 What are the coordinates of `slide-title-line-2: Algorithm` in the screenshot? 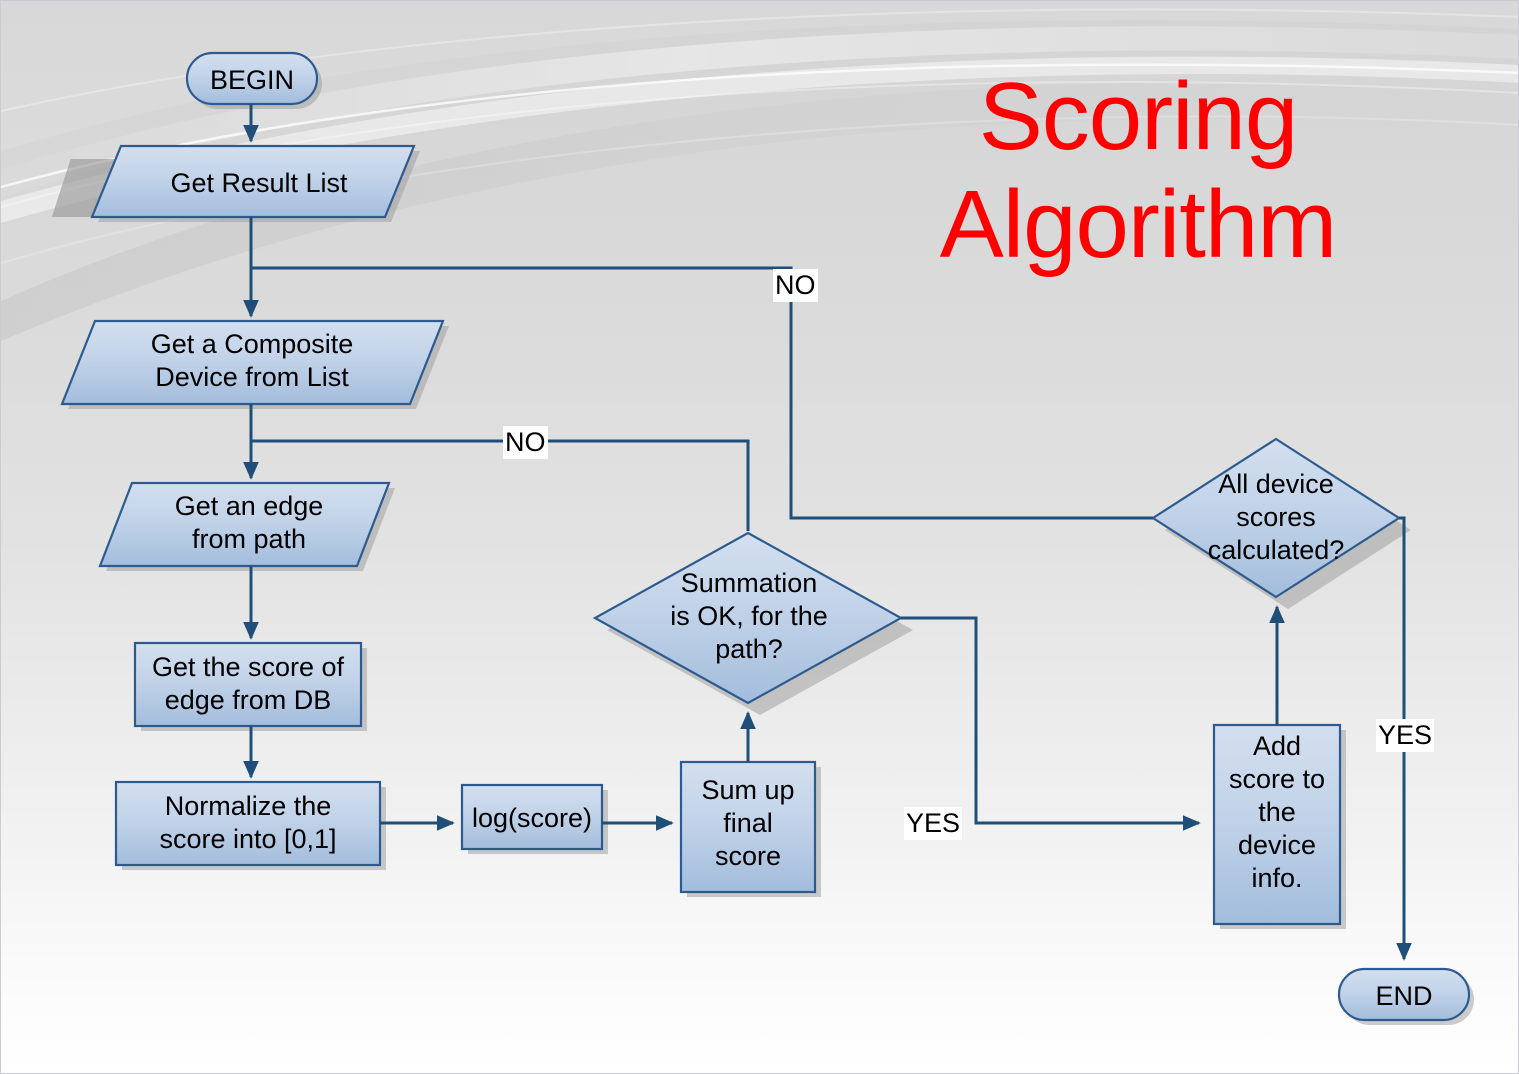 It's located at (1138, 224).